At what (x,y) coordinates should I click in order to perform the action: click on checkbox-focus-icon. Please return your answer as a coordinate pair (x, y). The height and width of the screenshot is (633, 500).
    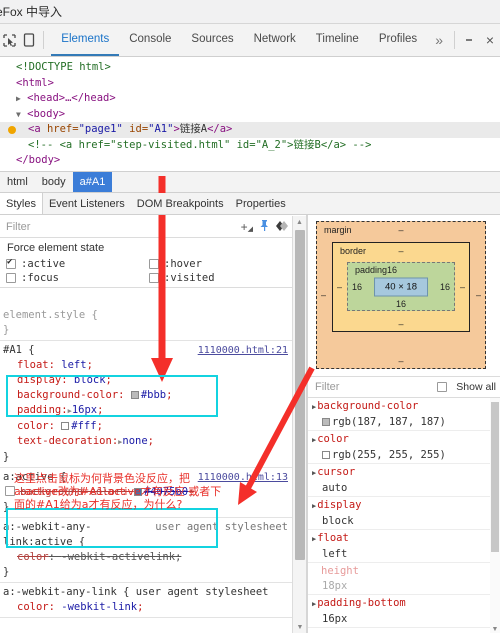
    Looking at the image, I should click on (11, 278).